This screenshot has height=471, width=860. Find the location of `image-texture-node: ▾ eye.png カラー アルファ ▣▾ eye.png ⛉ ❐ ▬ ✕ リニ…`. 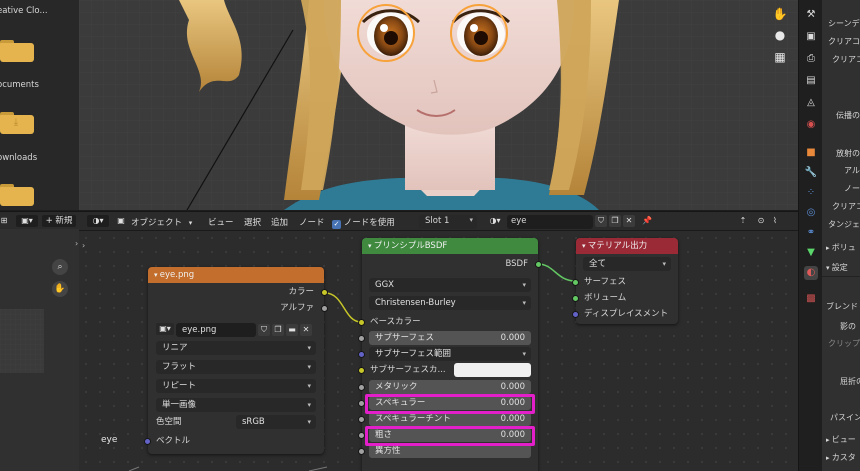

image-texture-node: ▾ eye.png カラー アルファ ▣▾ eye.png ⛉ ❐ ▬ ✕ リニ… is located at coordinates (236, 360).